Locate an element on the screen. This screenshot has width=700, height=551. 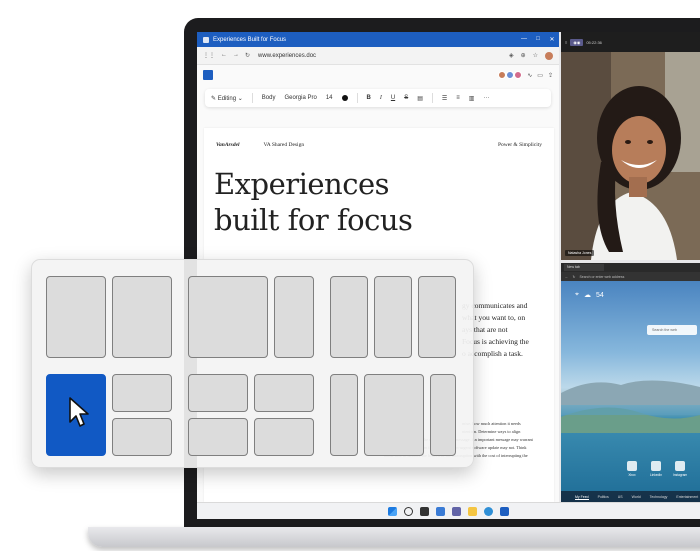
forward-icon: → is located at coordinates (236, 55).